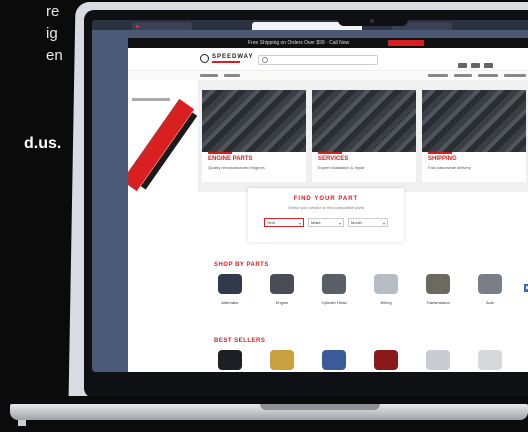  I want to click on chat-widget-button: ▶, so click(526, 288).